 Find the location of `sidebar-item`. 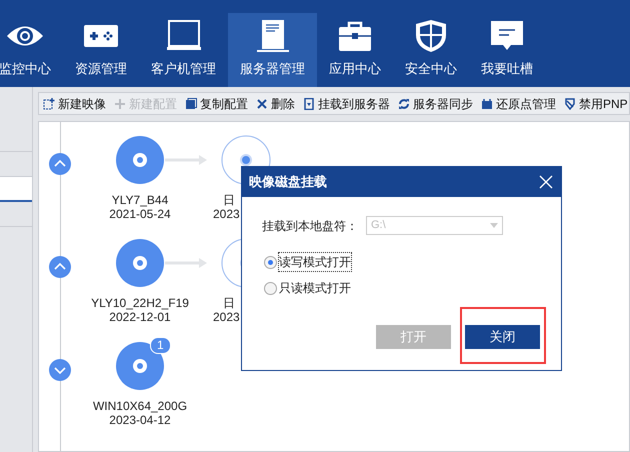

sidebar-item is located at coordinates (16, 189).